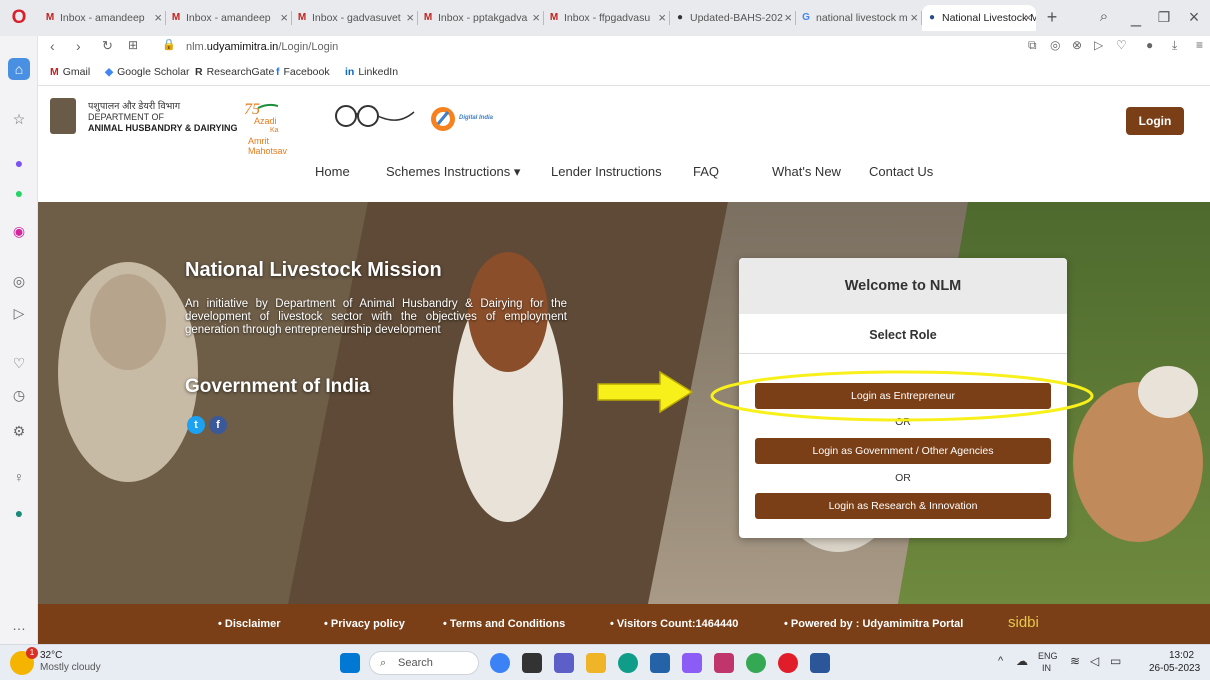 Image resolution: width=1210 pixels, height=680 pixels. Describe the element at coordinates (1077, 45) in the screenshot. I see `extension-icon: ⊗` at that location.